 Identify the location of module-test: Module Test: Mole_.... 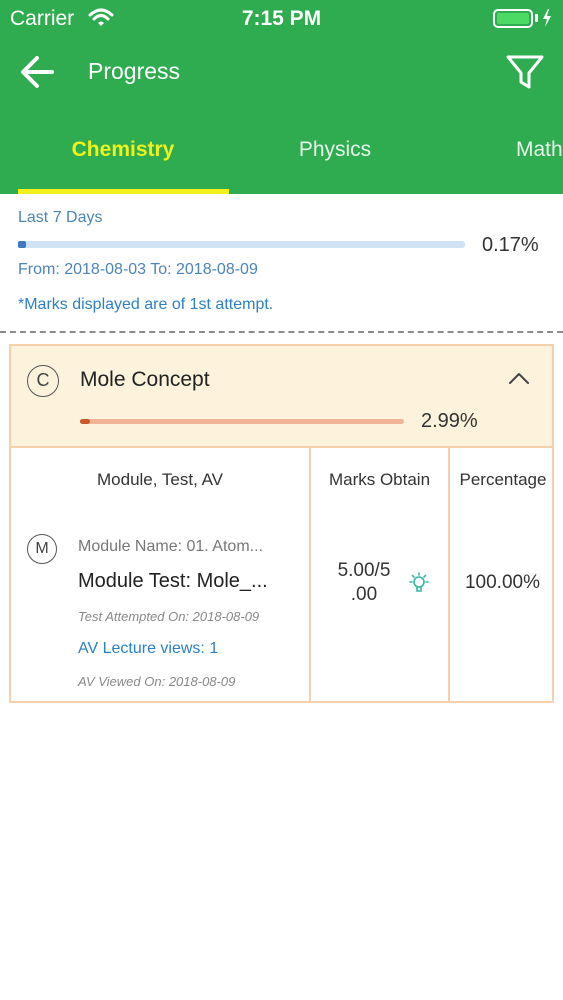
(173, 581).